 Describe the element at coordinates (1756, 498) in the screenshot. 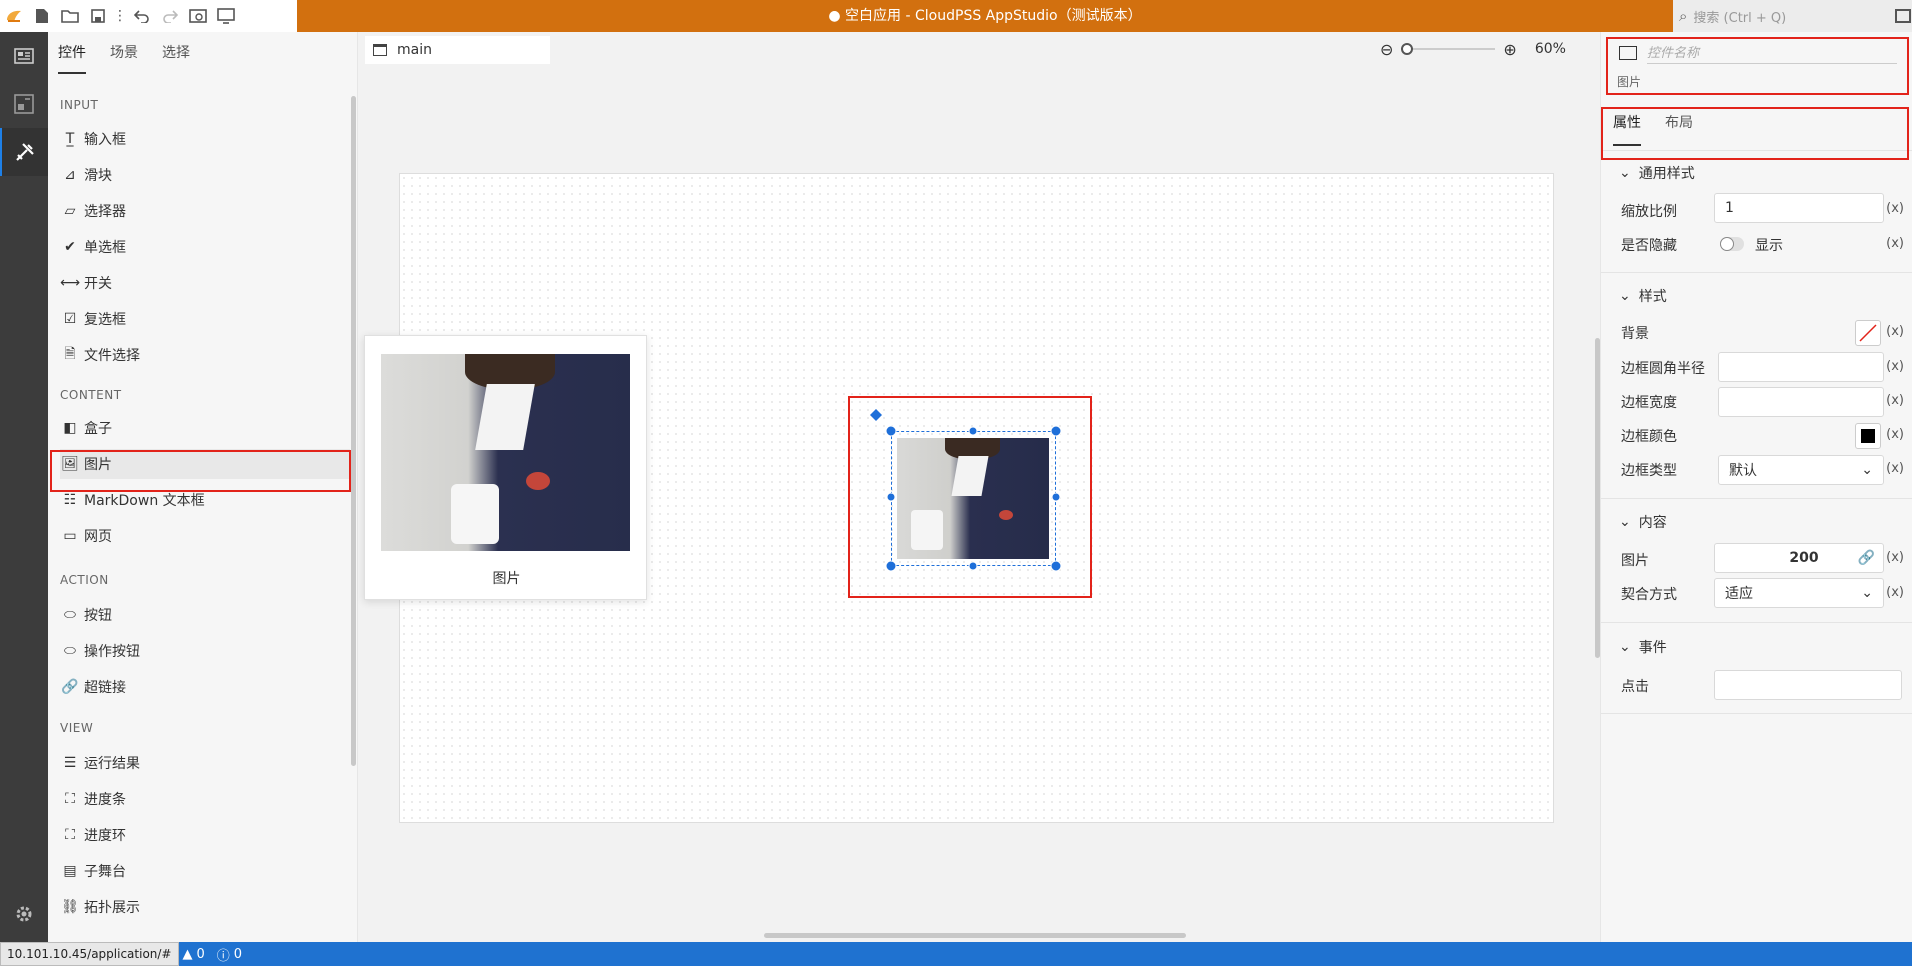

I see `divider` at that location.